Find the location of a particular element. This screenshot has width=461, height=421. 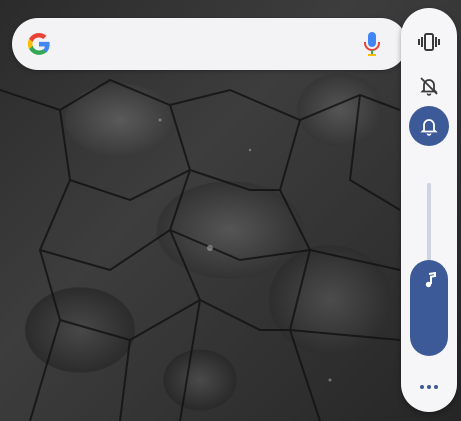

volume-panel is located at coordinates (429, 210).